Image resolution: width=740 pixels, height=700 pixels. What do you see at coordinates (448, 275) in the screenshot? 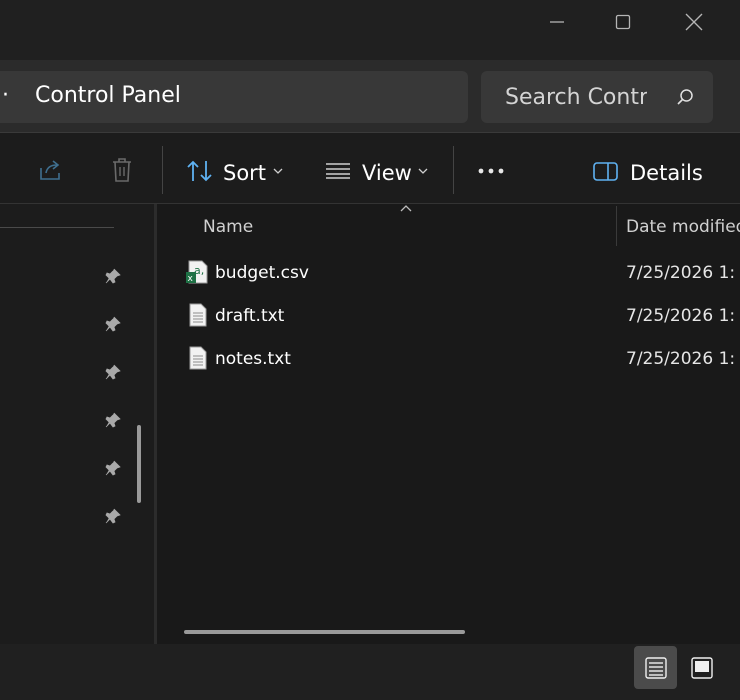
I see `file-row: a, x budget.csv 7/25/2026 1:` at bounding box center [448, 275].